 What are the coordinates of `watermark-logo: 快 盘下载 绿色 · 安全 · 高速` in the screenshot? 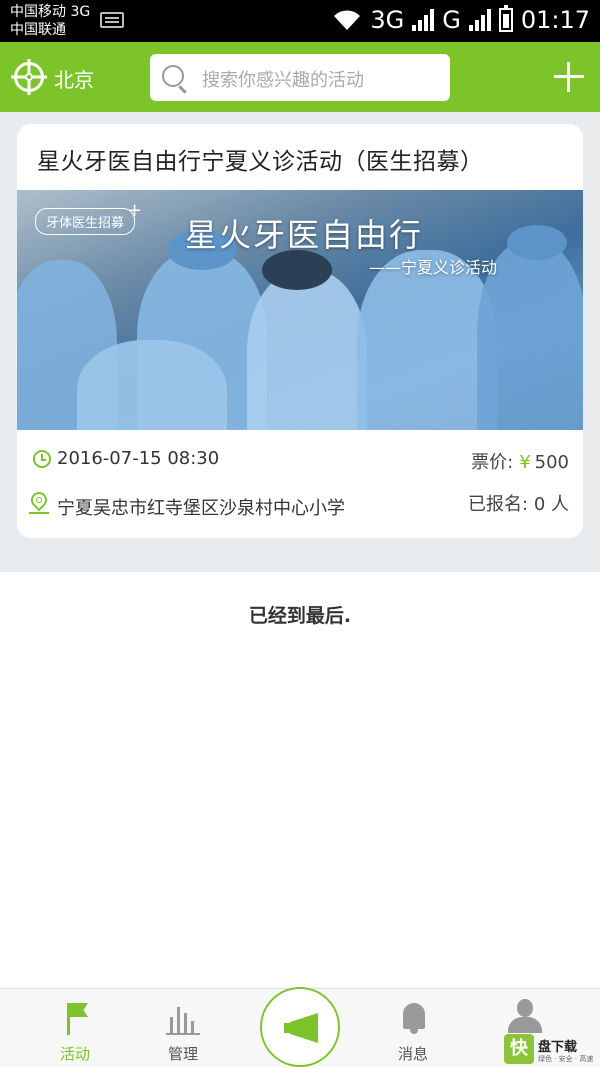 It's located at (549, 1049).